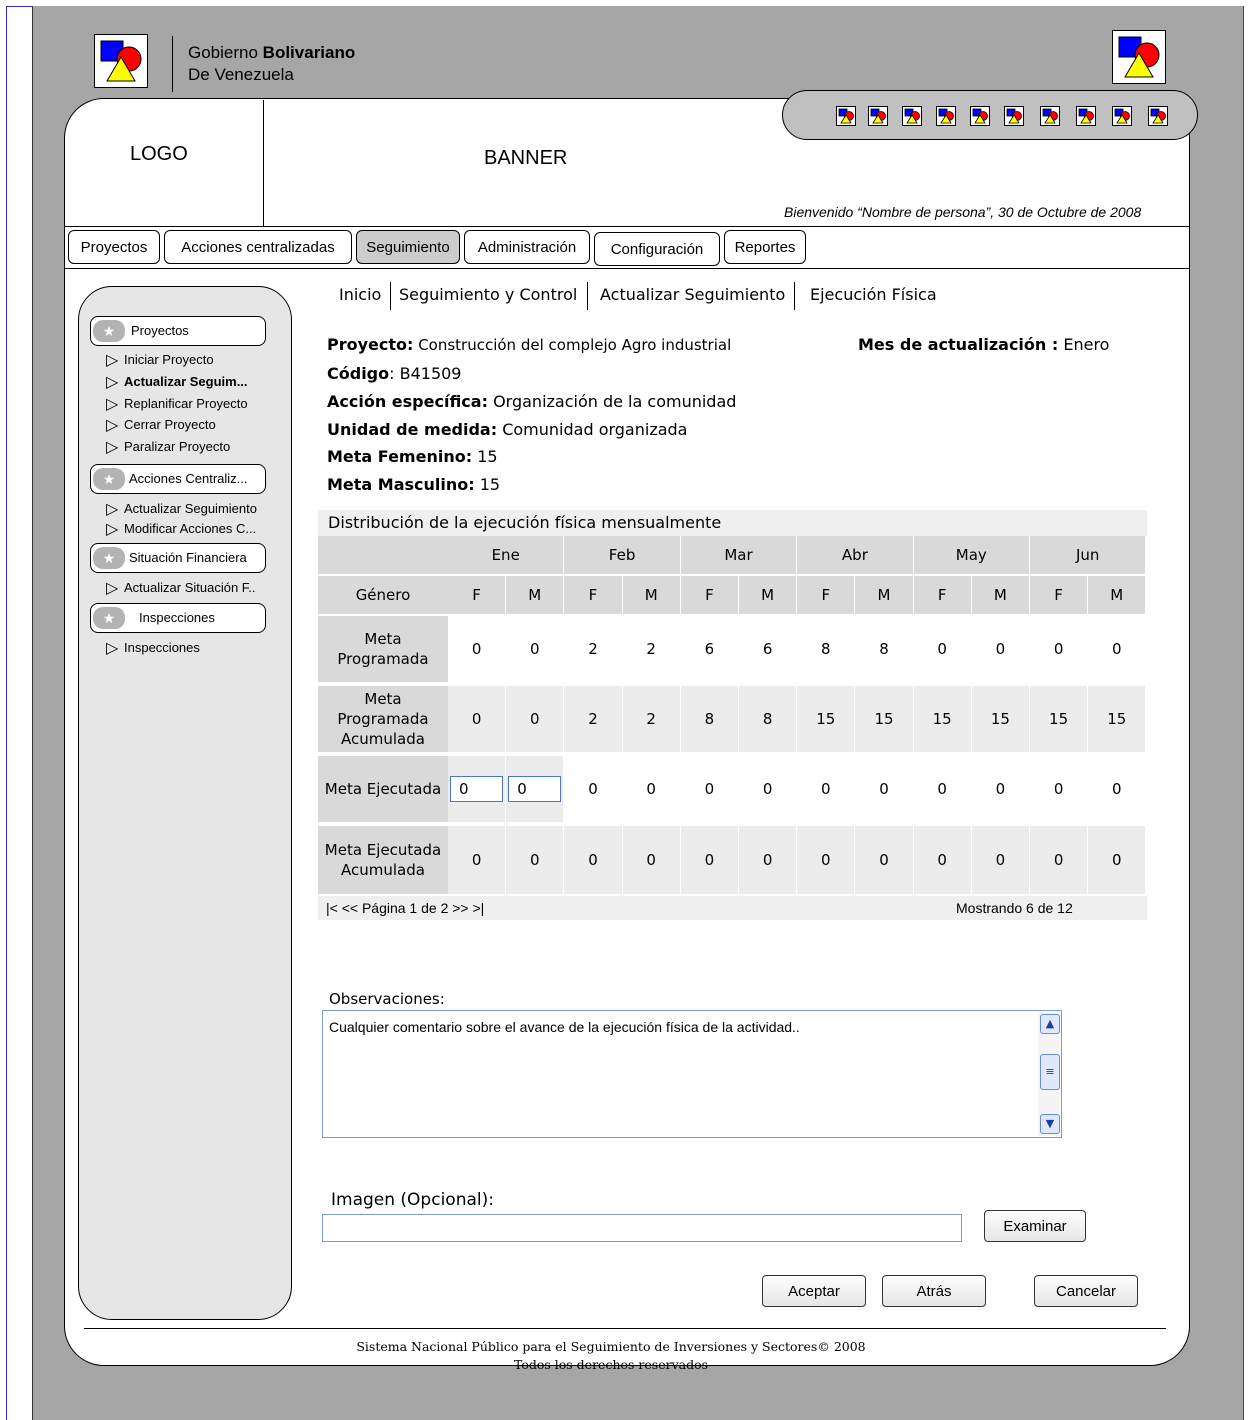  Describe the element at coordinates (642, 1228) in the screenshot. I see `image-file-input` at that location.